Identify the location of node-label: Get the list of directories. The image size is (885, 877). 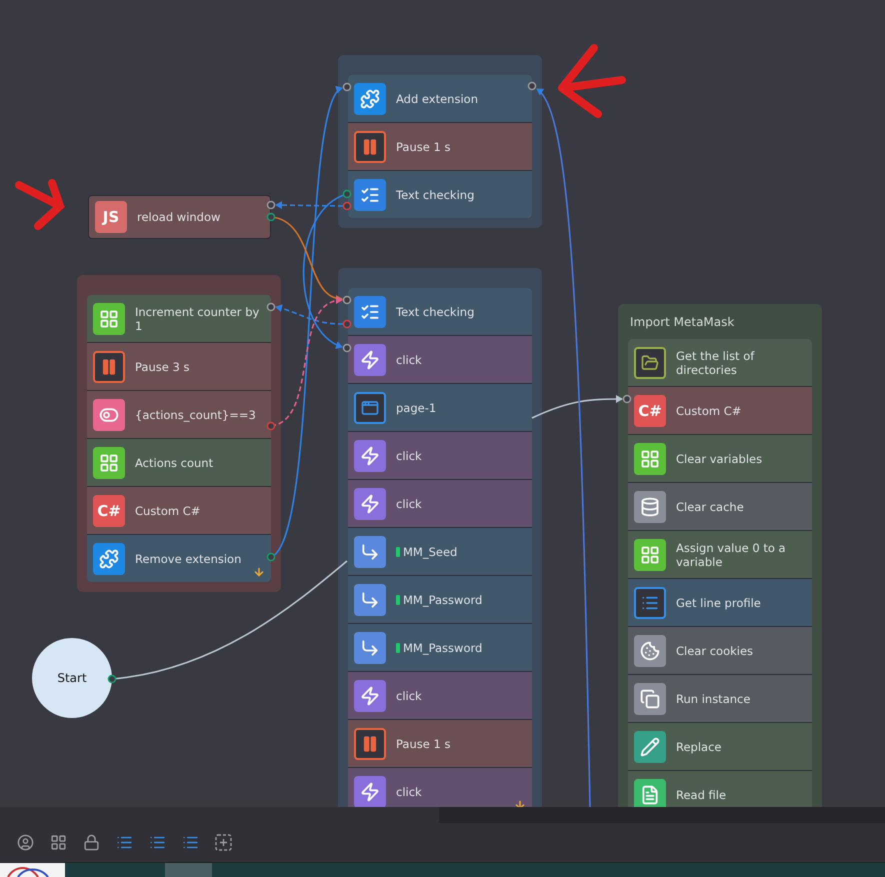
(716, 362).